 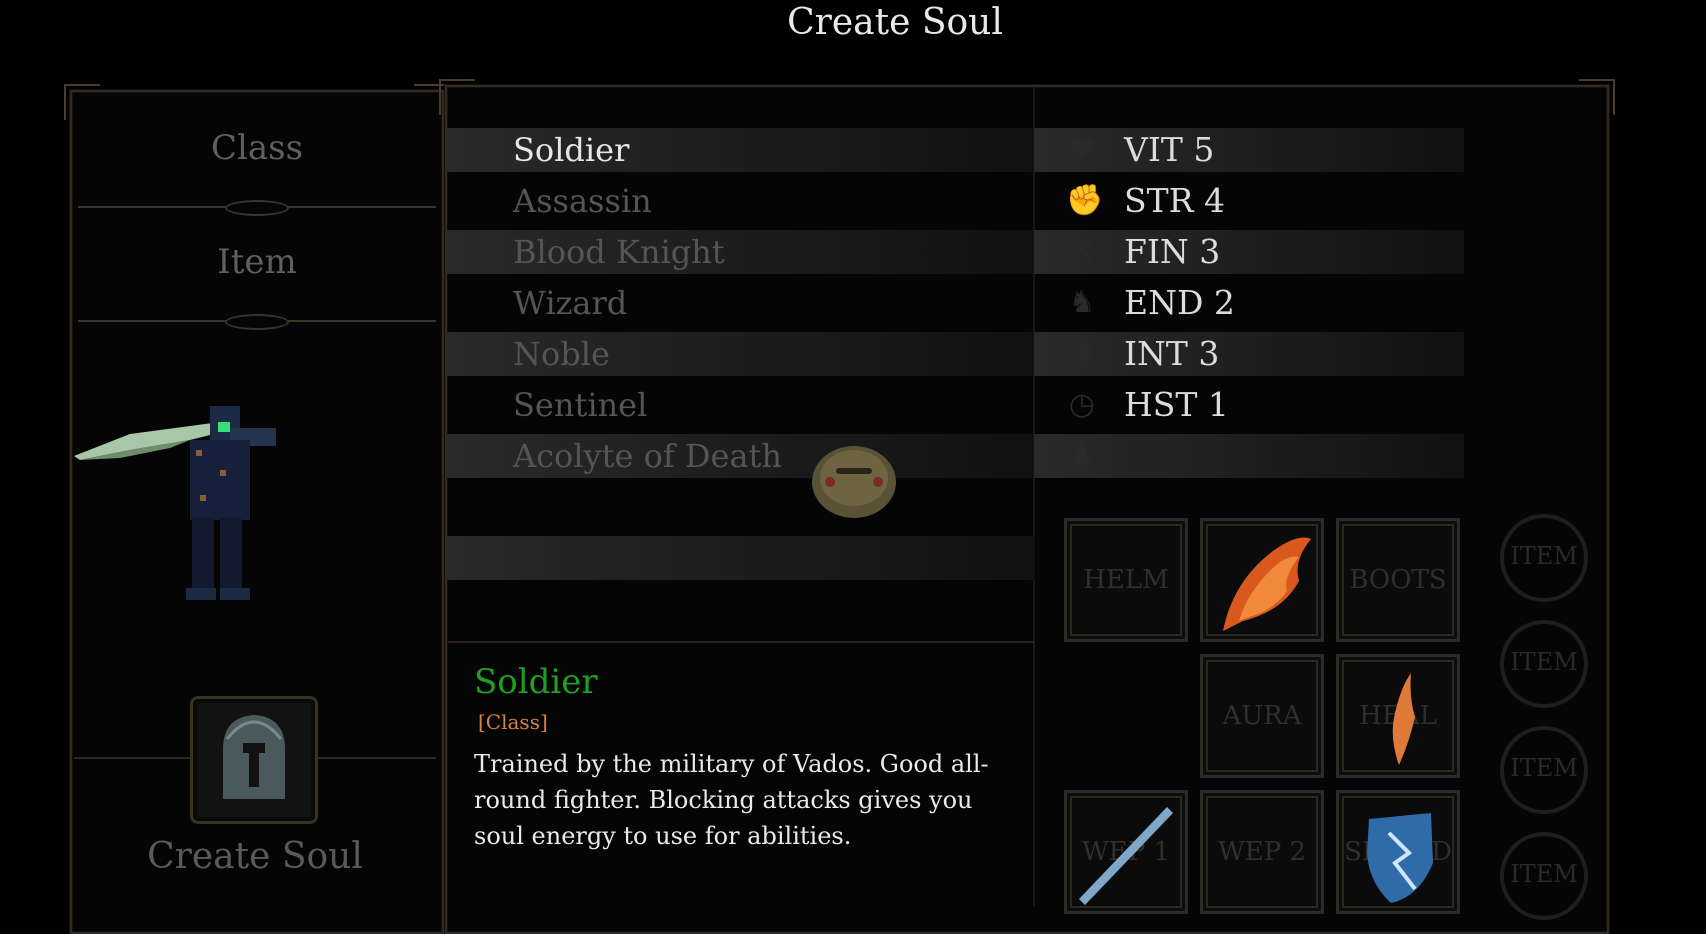 I want to click on slot-helm: HELM, so click(x=1126, y=580).